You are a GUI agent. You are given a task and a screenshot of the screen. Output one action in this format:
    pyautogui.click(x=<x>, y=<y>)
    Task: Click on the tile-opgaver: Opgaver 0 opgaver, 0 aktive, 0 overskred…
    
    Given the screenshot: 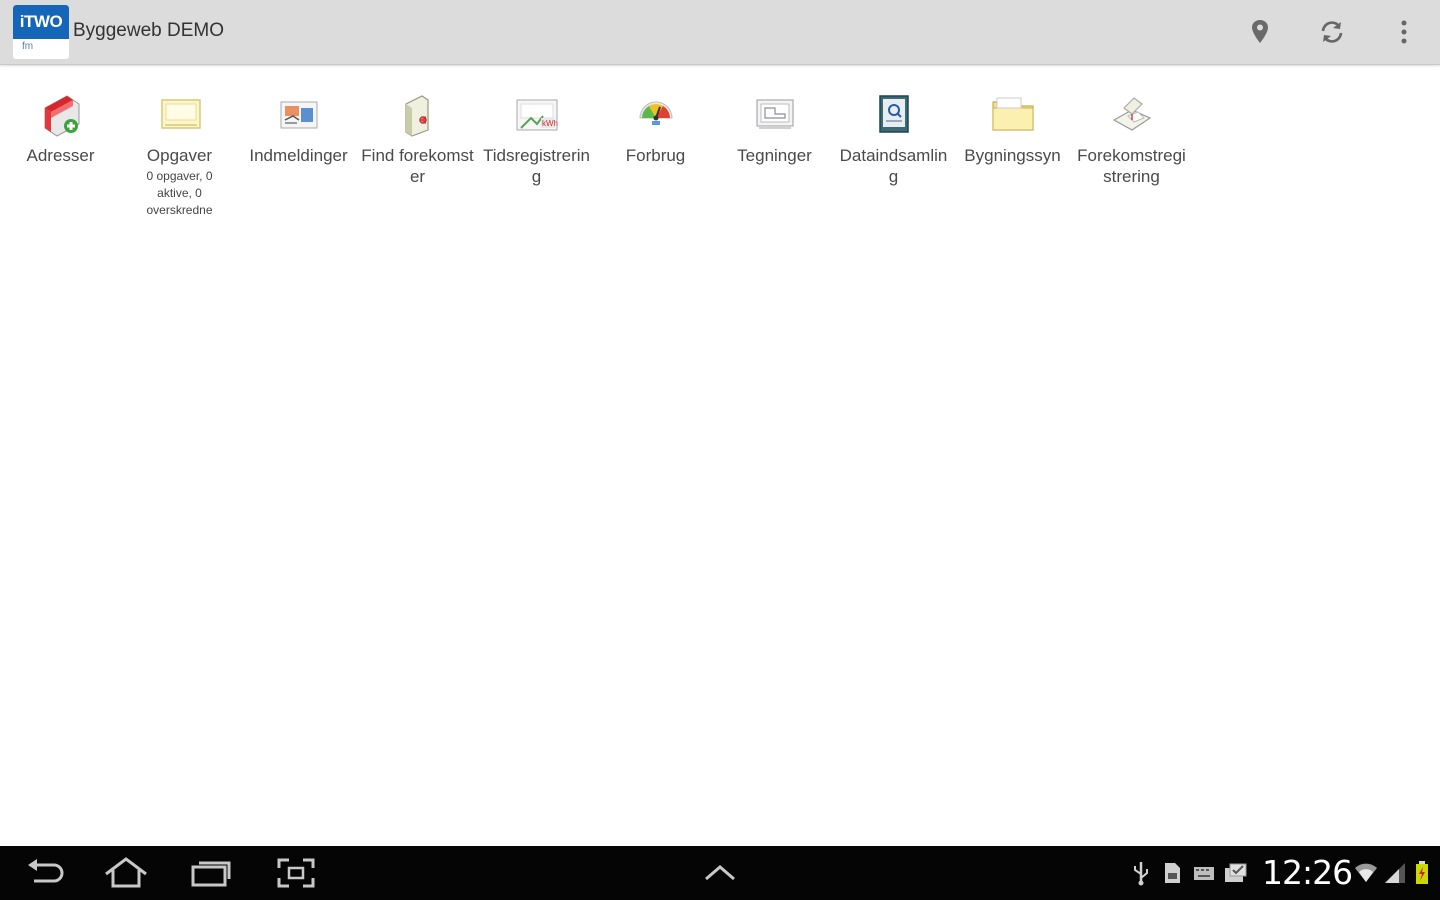 What is the action you would take?
    pyautogui.click(x=179, y=154)
    